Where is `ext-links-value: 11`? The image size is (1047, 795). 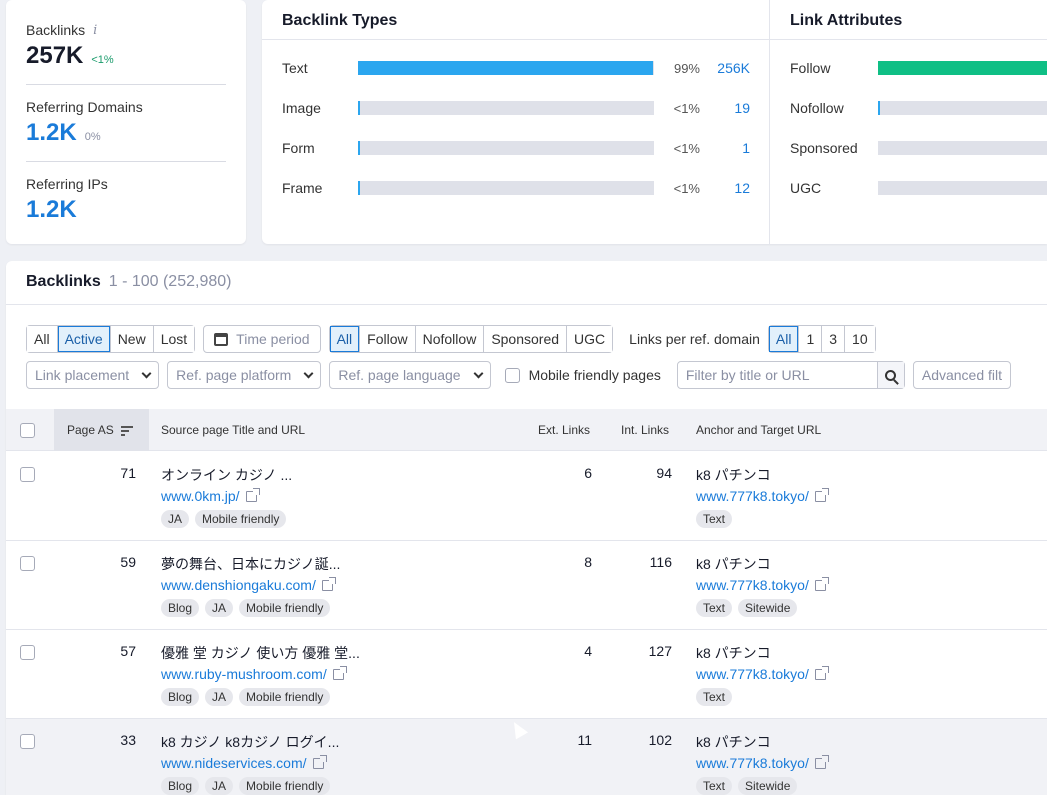 ext-links-value: 11 is located at coordinates (564, 740).